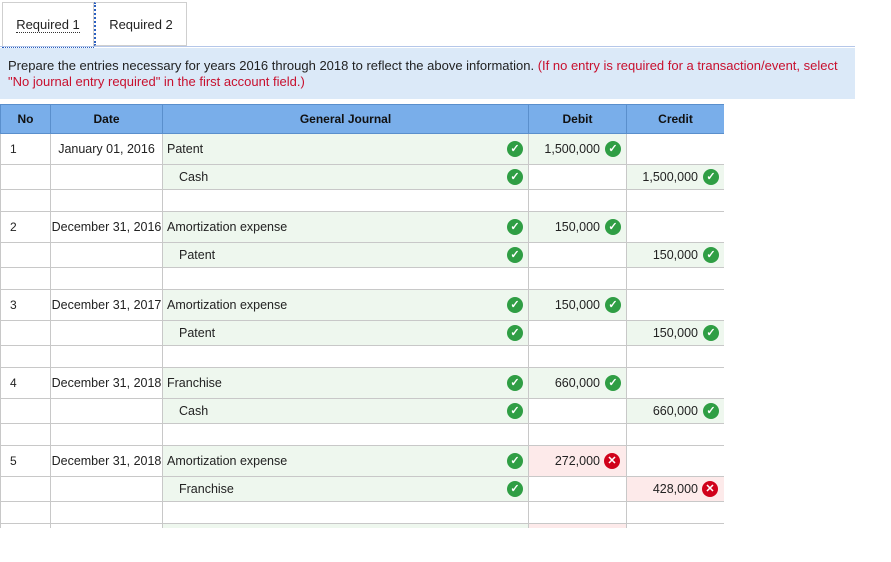  What do you see at coordinates (13, 305) in the screenshot?
I see `row-number-text: 3` at bounding box center [13, 305].